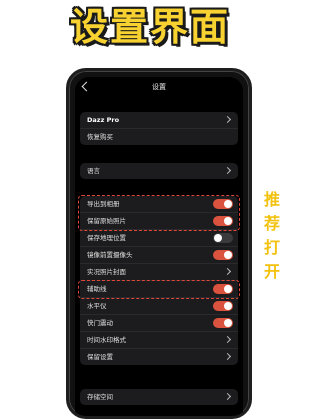 The image size is (320, 419). I want to click on level-toggle, so click(223, 306).